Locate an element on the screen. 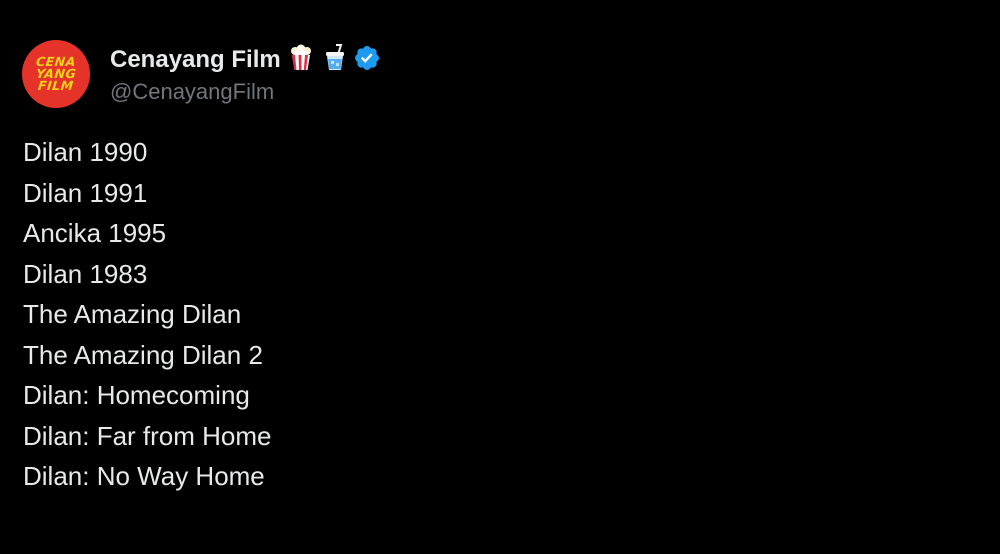 This screenshot has height=554, width=1000. author-handle: @CenayangFilm is located at coordinates (245, 92).